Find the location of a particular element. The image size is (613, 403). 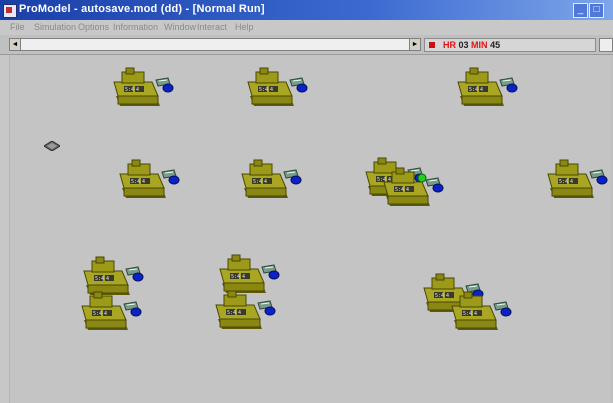

menu-options: Options is located at coordinates (93, 27).